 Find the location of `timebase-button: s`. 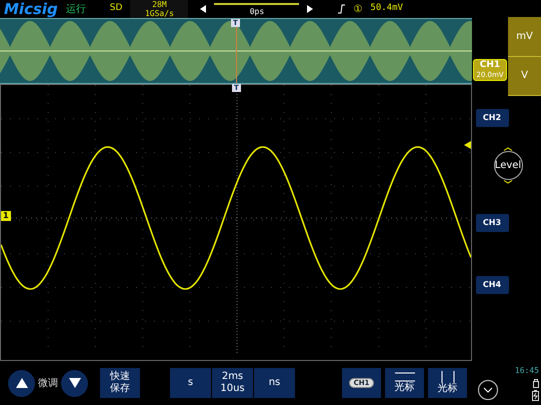

timebase-button: s is located at coordinates (190, 383).